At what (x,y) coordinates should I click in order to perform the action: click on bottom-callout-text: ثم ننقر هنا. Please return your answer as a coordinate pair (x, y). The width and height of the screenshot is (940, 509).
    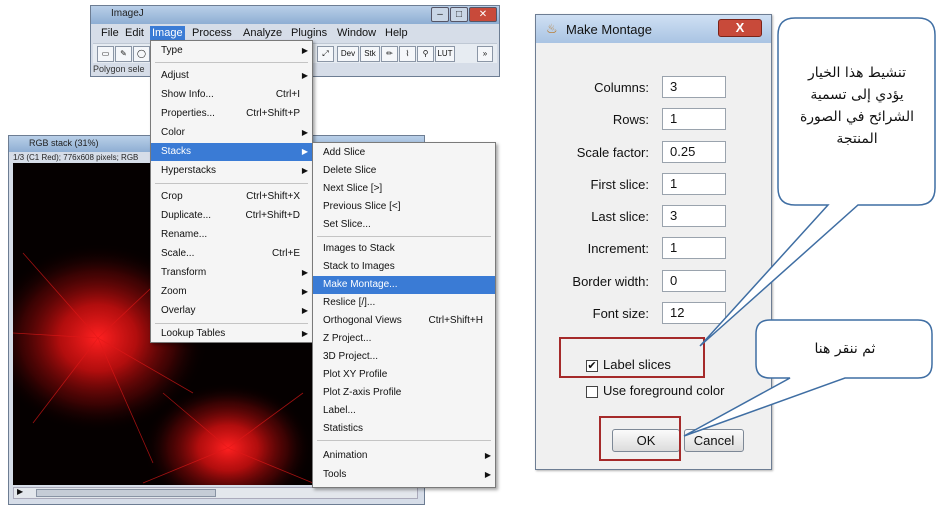
    Looking at the image, I should click on (845, 349).